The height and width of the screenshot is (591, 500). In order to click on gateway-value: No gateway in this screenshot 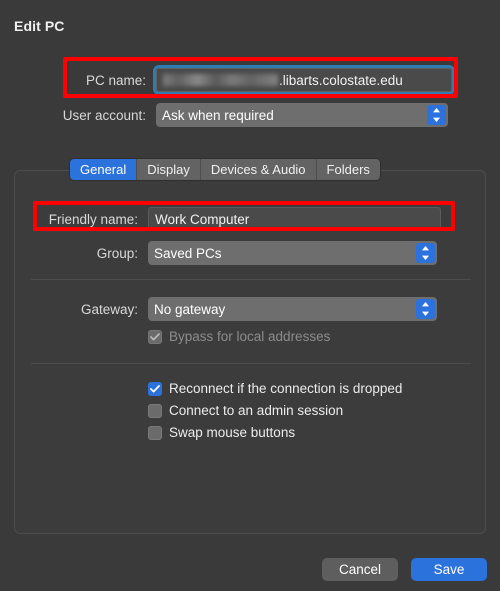, I will do `click(190, 309)`.